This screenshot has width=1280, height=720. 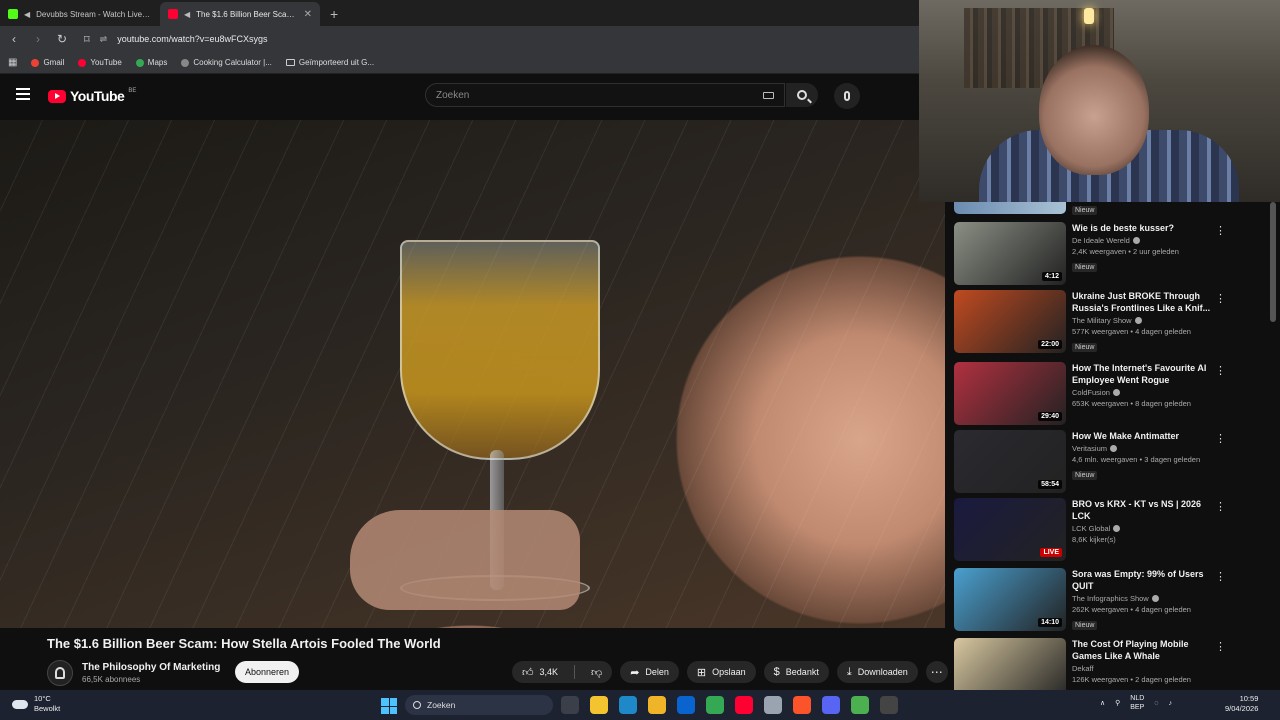 I want to click on video-thumbnail: 14:10, so click(x=1010, y=599).